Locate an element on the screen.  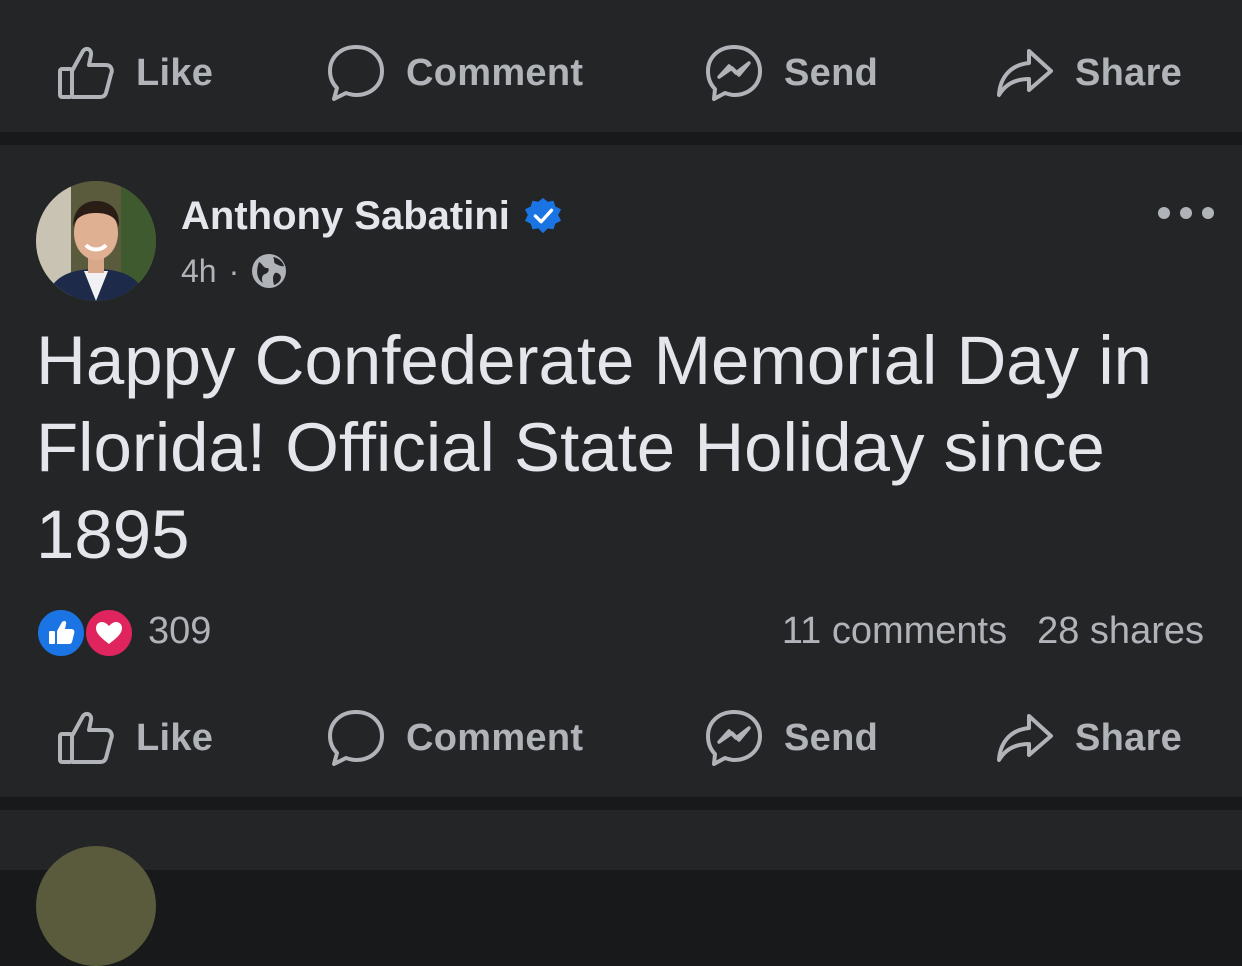
reactions-summary: 309 is located at coordinates (124, 632).